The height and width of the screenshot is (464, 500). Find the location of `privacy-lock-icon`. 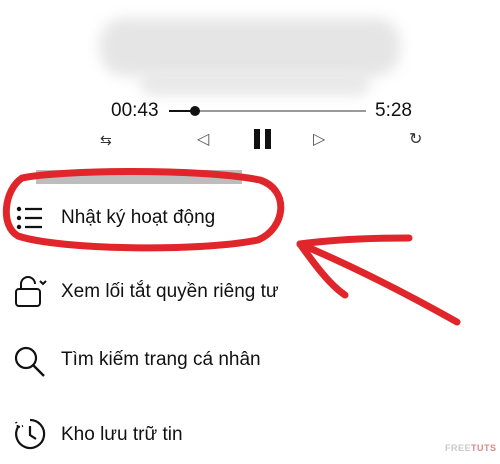

privacy-lock-icon is located at coordinates (31, 291).